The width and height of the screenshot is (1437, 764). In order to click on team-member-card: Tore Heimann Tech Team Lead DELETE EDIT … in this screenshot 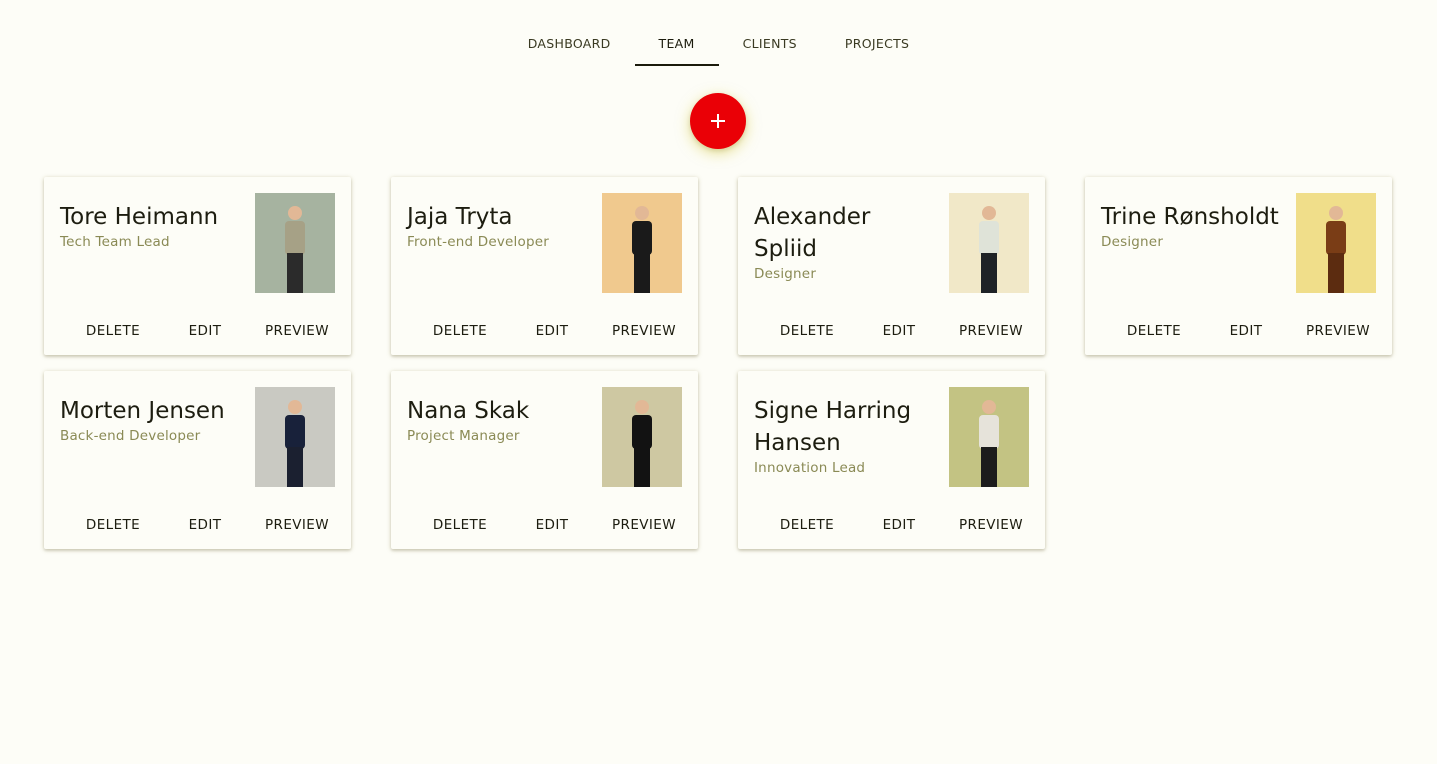, I will do `click(197, 266)`.